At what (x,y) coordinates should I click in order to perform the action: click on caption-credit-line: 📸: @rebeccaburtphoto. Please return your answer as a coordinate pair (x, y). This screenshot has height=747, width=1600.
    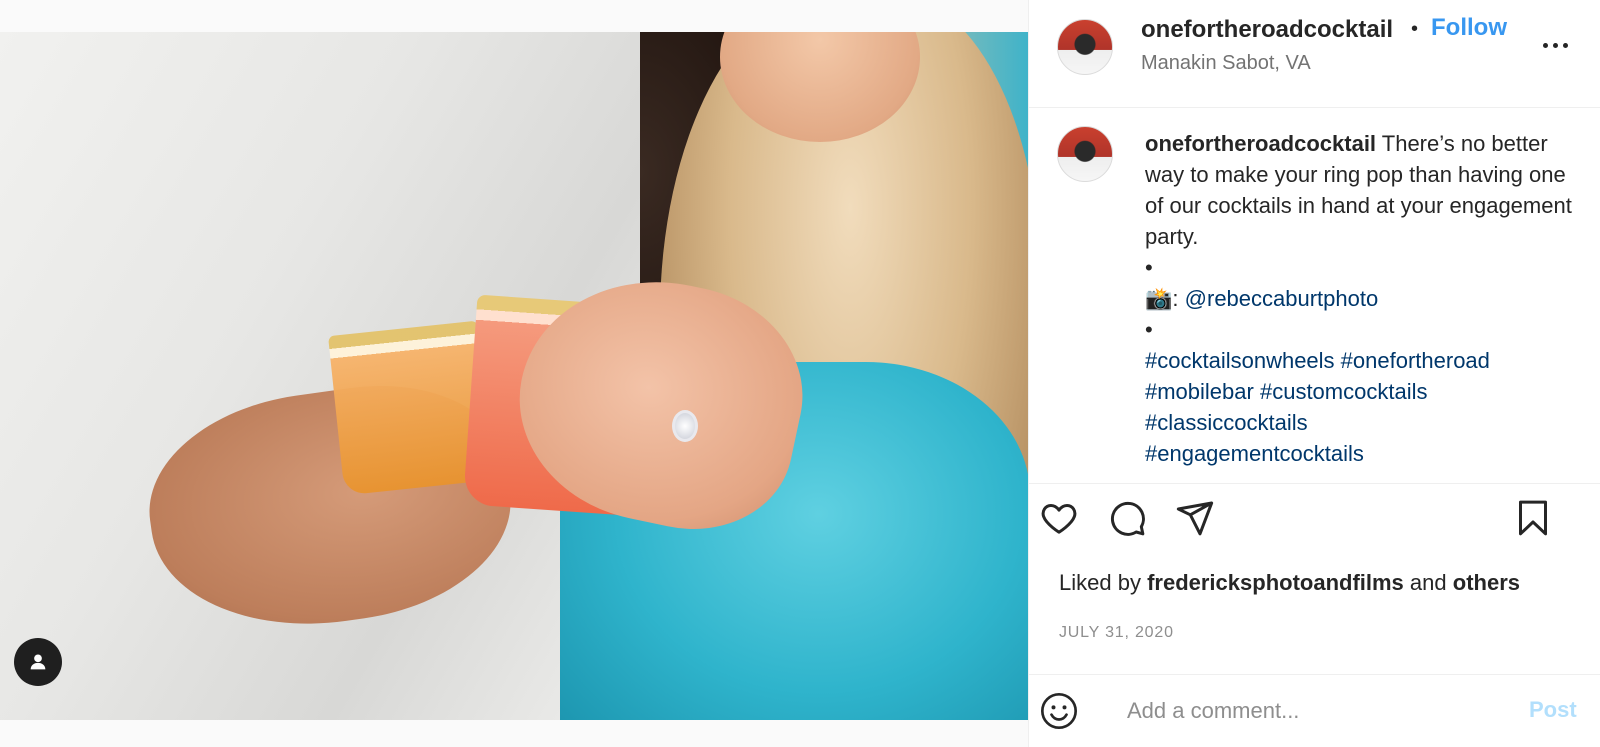
    Looking at the image, I should click on (1365, 298).